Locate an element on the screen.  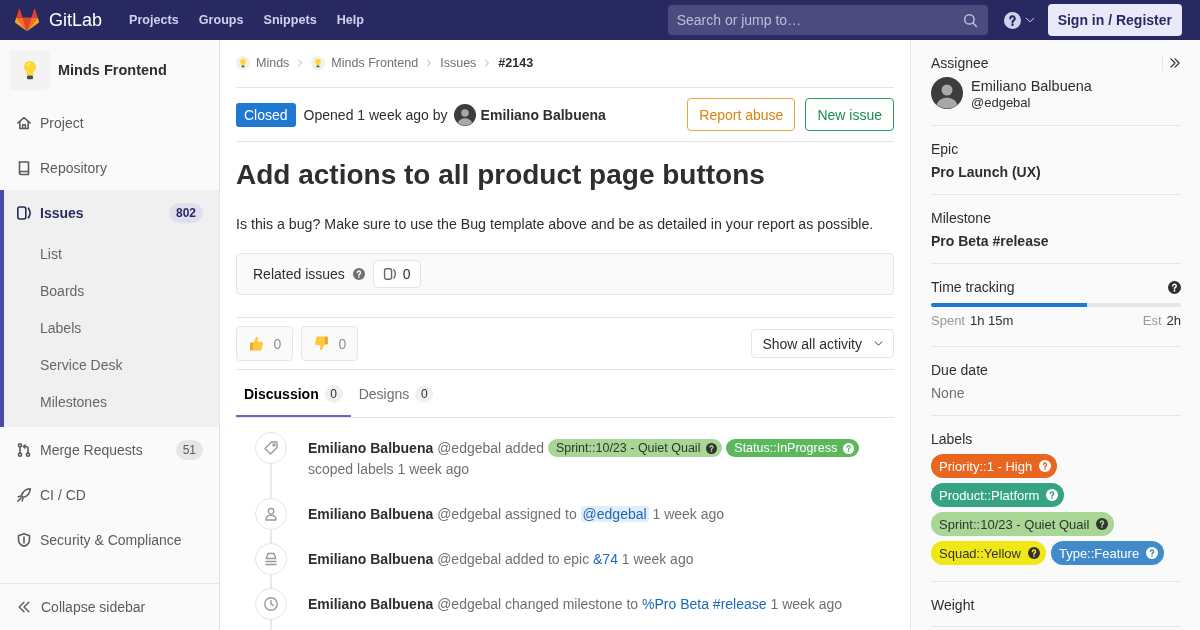
nav-item: Issues 802 is located at coordinates (109, 212).